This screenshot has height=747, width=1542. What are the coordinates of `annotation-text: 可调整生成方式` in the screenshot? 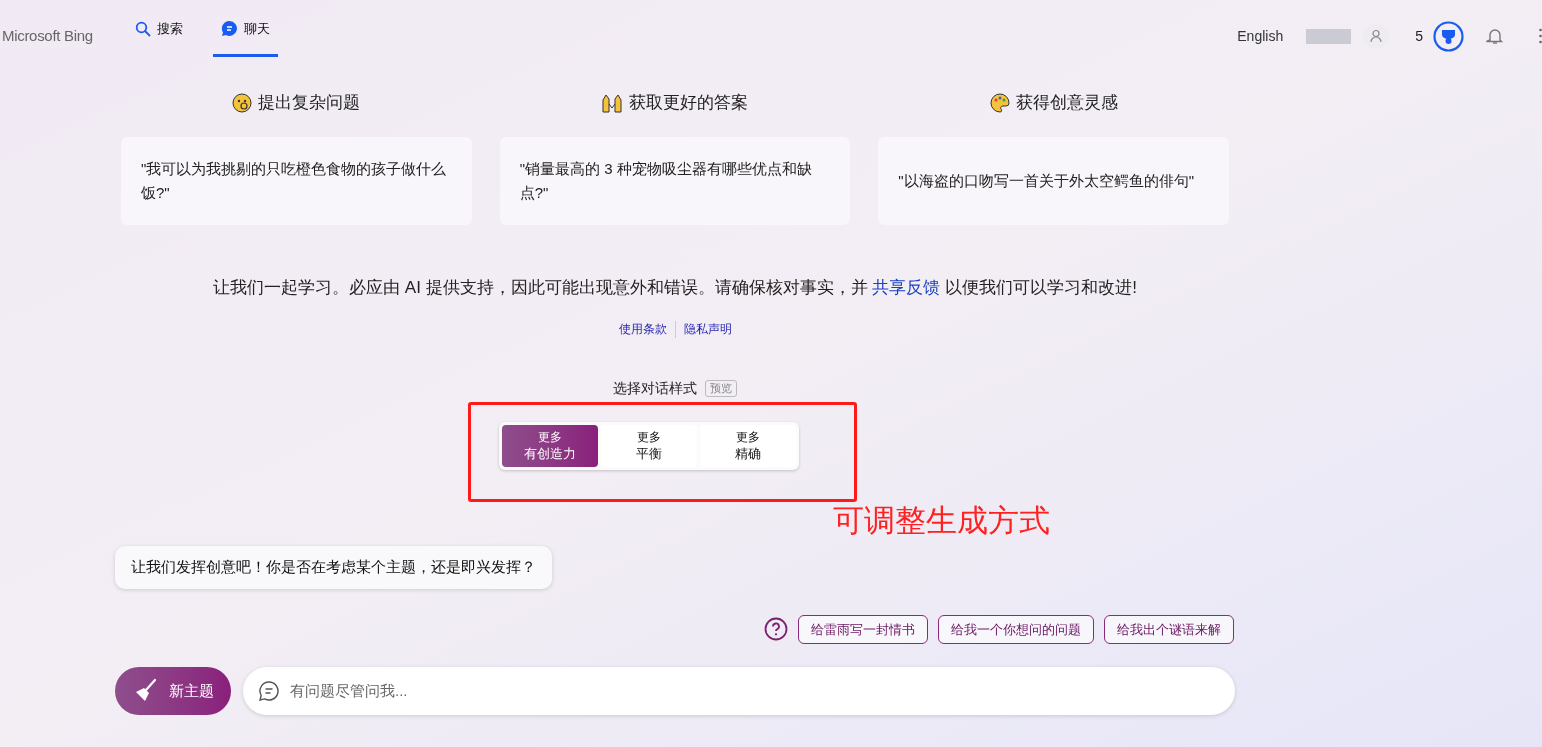 It's located at (941, 520).